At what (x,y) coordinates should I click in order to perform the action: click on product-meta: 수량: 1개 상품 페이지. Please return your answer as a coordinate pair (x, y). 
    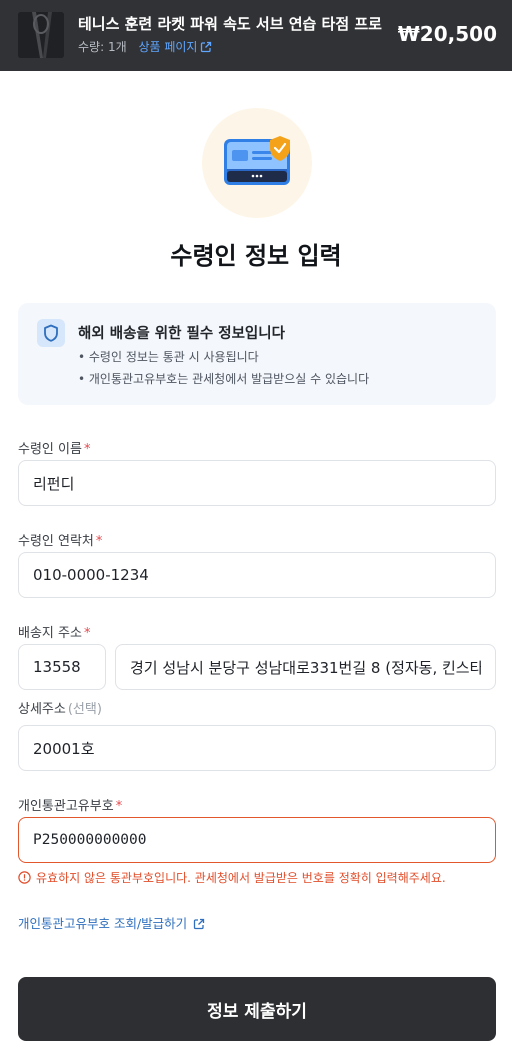
    Looking at the image, I should click on (145, 46).